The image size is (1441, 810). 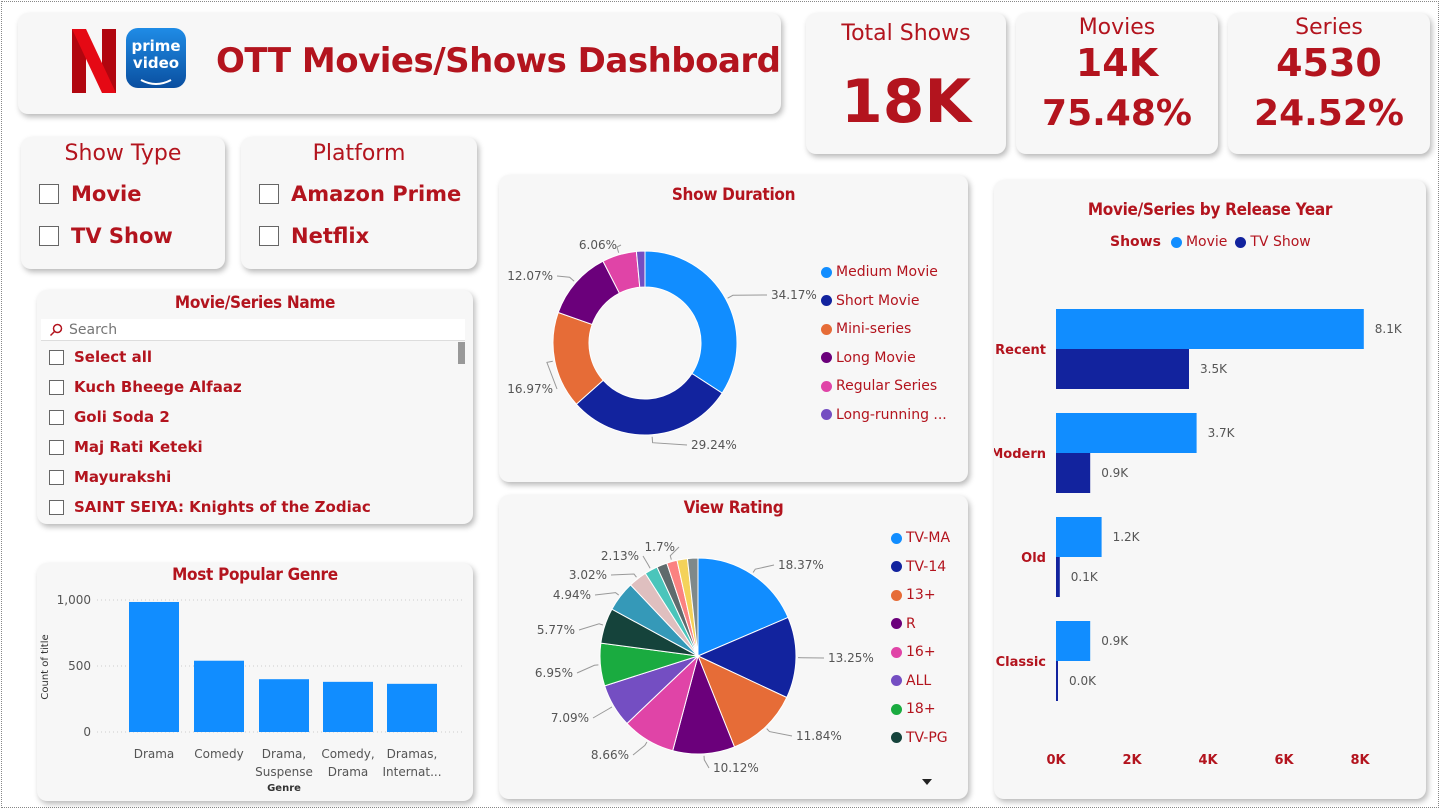 What do you see at coordinates (851, 658) in the screenshot?
I see `data-label: 13.25%` at bounding box center [851, 658].